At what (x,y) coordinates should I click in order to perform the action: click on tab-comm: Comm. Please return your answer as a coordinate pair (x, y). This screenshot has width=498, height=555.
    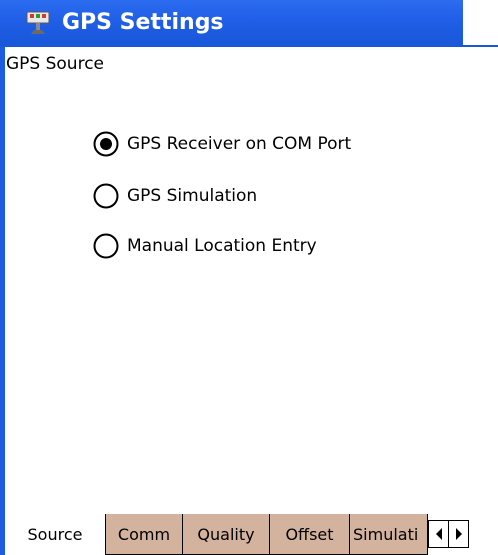
    Looking at the image, I should click on (144, 534).